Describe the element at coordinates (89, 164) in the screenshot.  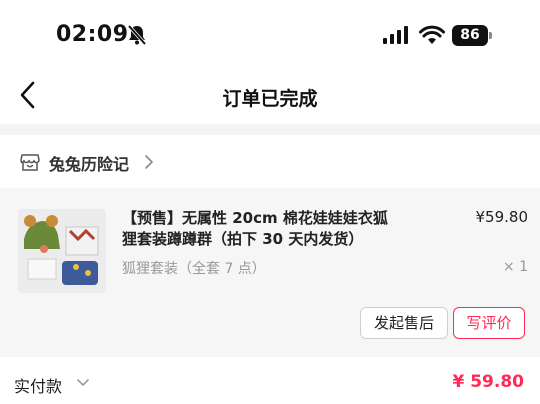
I see `shop-name: 兔兔历险记` at that location.